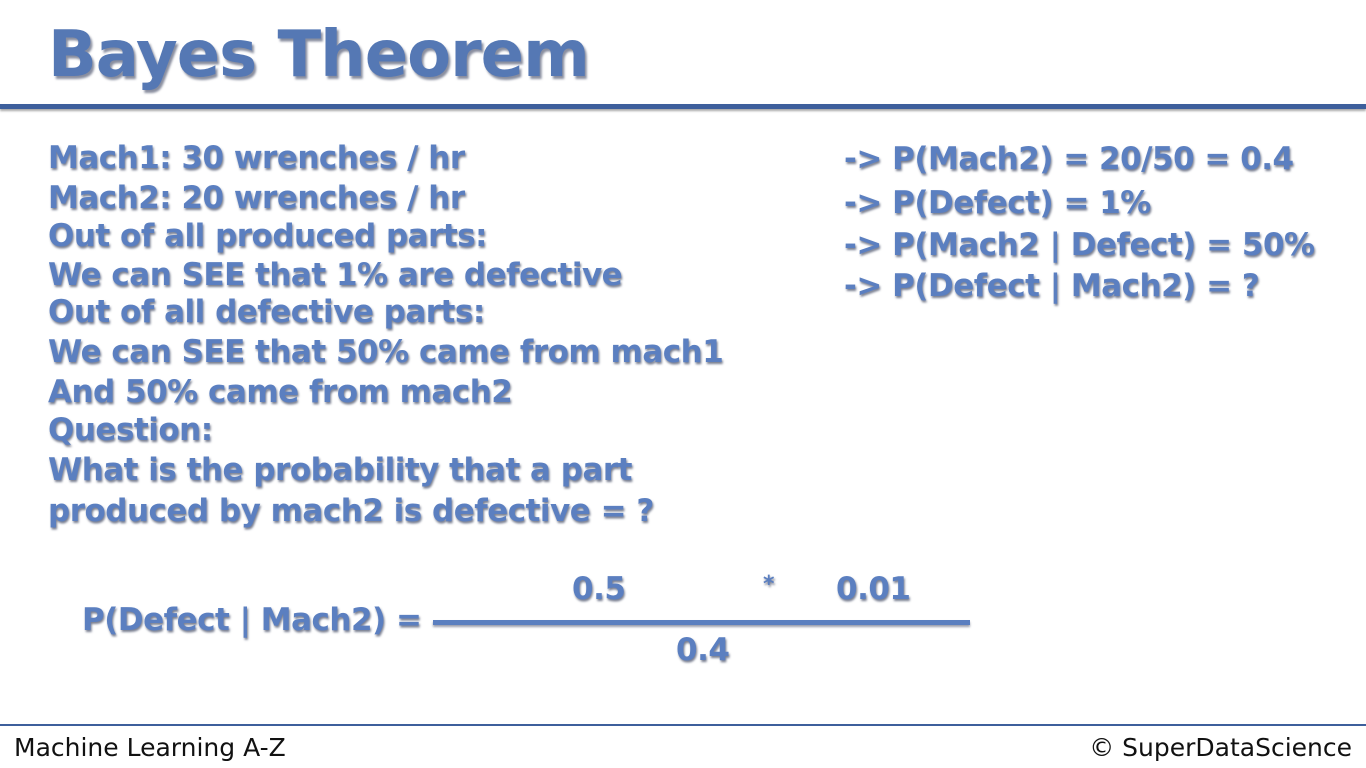 The width and height of the screenshot is (1366, 768). Describe the element at coordinates (1079, 245) in the screenshot. I see `prob-mach2-given-defect: -> P(Mach2 | Defect) = 50%` at that location.